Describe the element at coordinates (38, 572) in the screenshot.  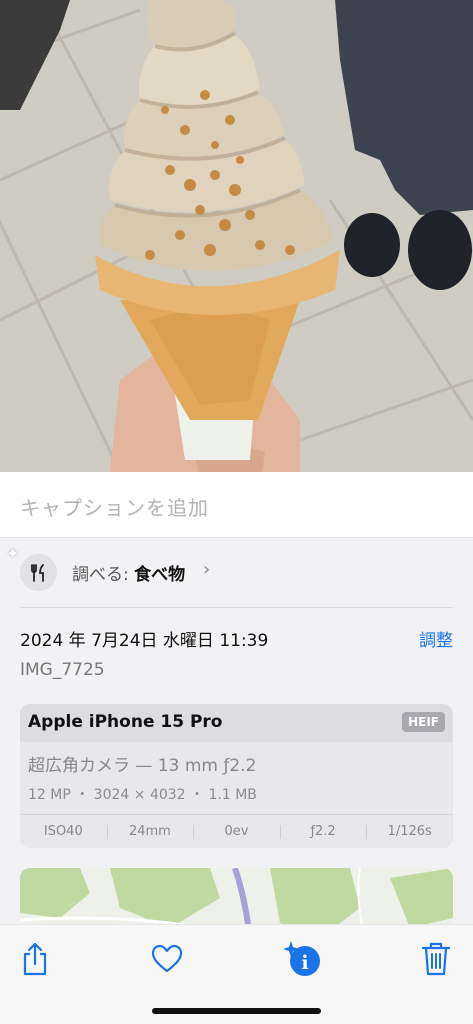
I see `fork-knife-icon` at that location.